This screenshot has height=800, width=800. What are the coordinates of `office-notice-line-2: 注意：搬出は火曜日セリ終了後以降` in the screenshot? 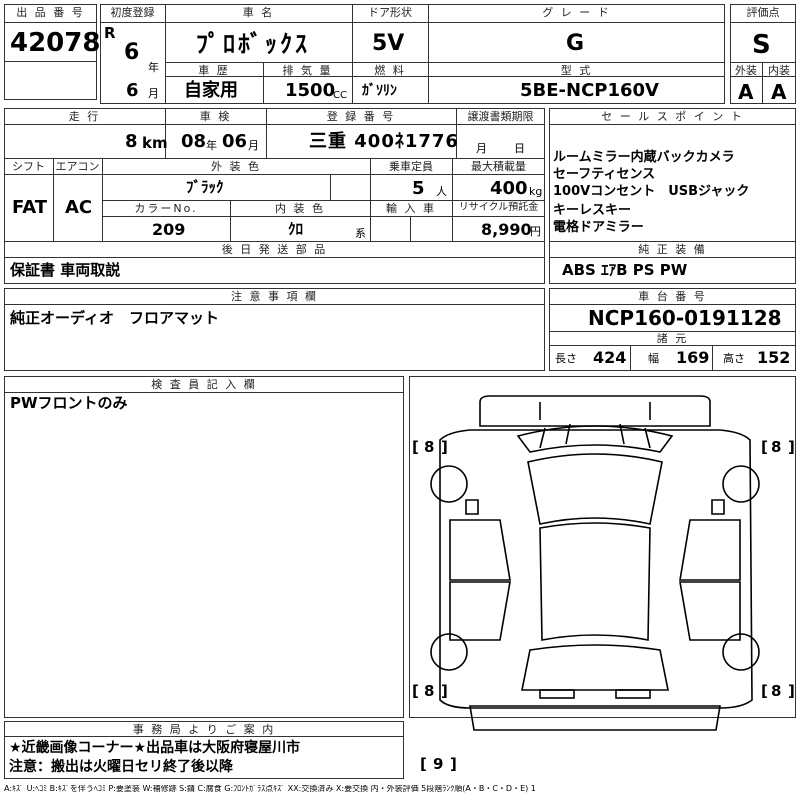 It's located at (121, 767).